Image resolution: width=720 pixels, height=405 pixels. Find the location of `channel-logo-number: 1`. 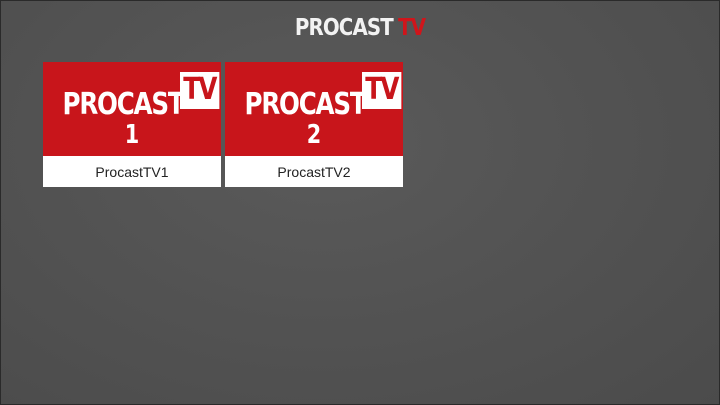

channel-logo-number: 1 is located at coordinates (132, 135).